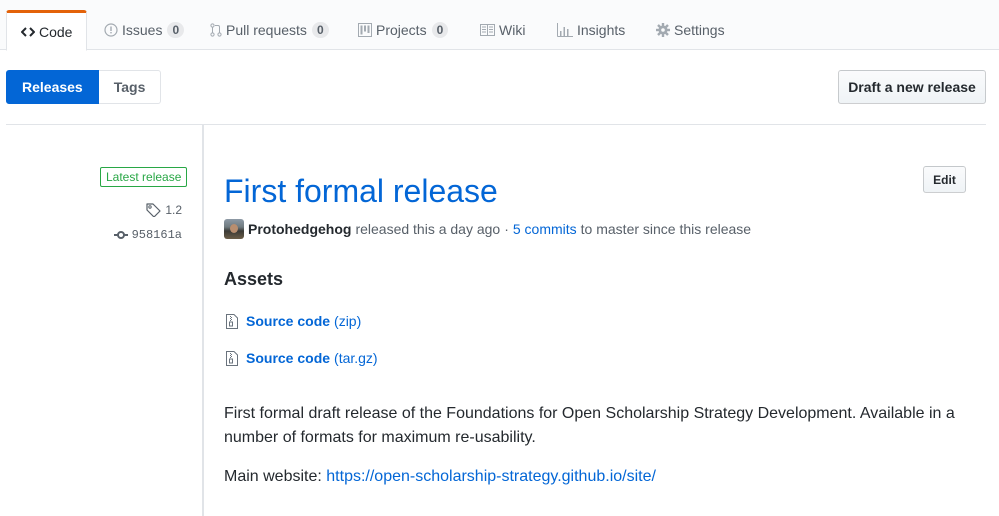 This screenshot has height=516, width=999. What do you see at coordinates (601, 30) in the screenshot?
I see `tab-label: Insights` at bounding box center [601, 30].